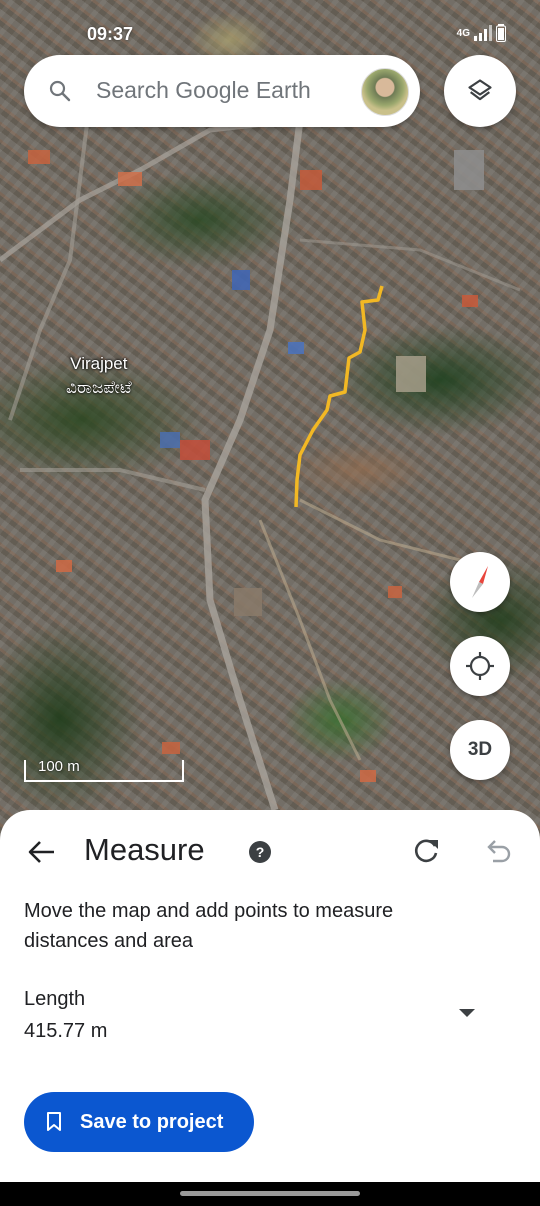 The height and width of the screenshot is (1206, 540). I want to click on my-location-button, so click(480, 666).